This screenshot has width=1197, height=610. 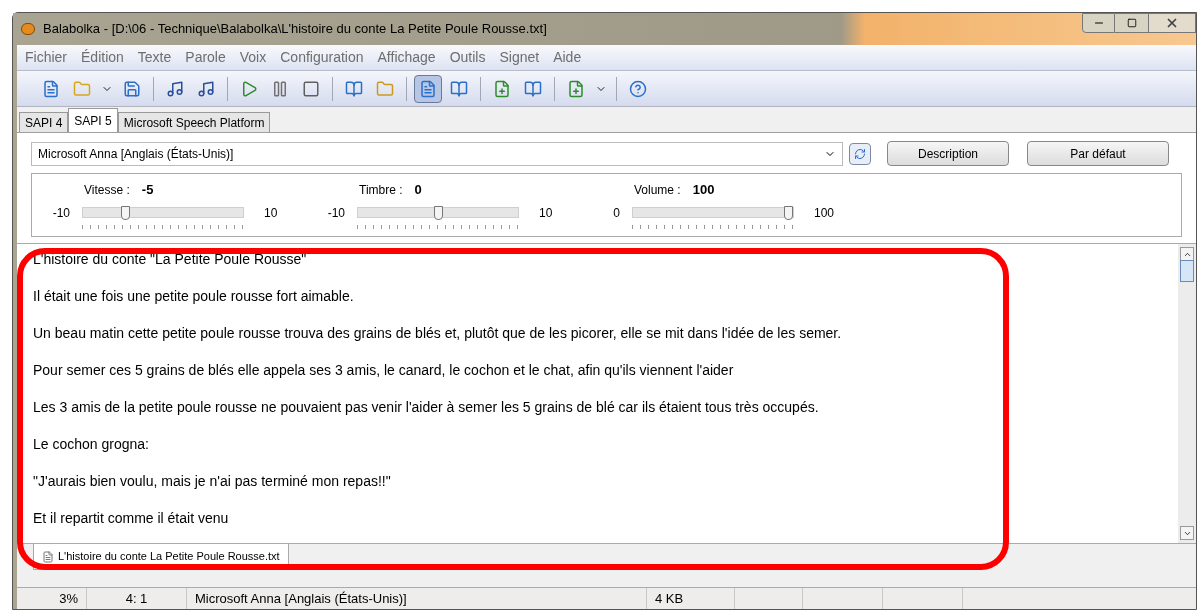 I want to click on menu-item: Configuration, so click(x=322, y=57).